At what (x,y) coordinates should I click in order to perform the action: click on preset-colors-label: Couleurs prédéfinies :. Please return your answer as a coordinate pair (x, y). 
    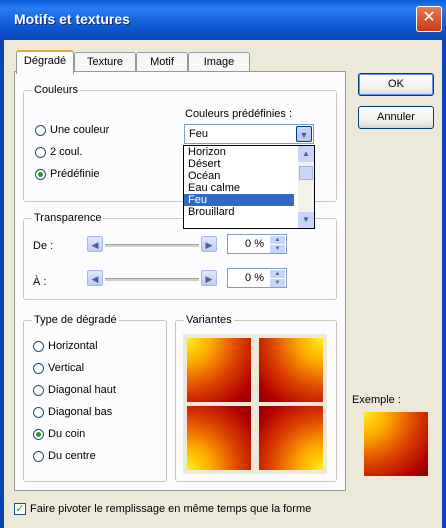
    Looking at the image, I should click on (239, 114).